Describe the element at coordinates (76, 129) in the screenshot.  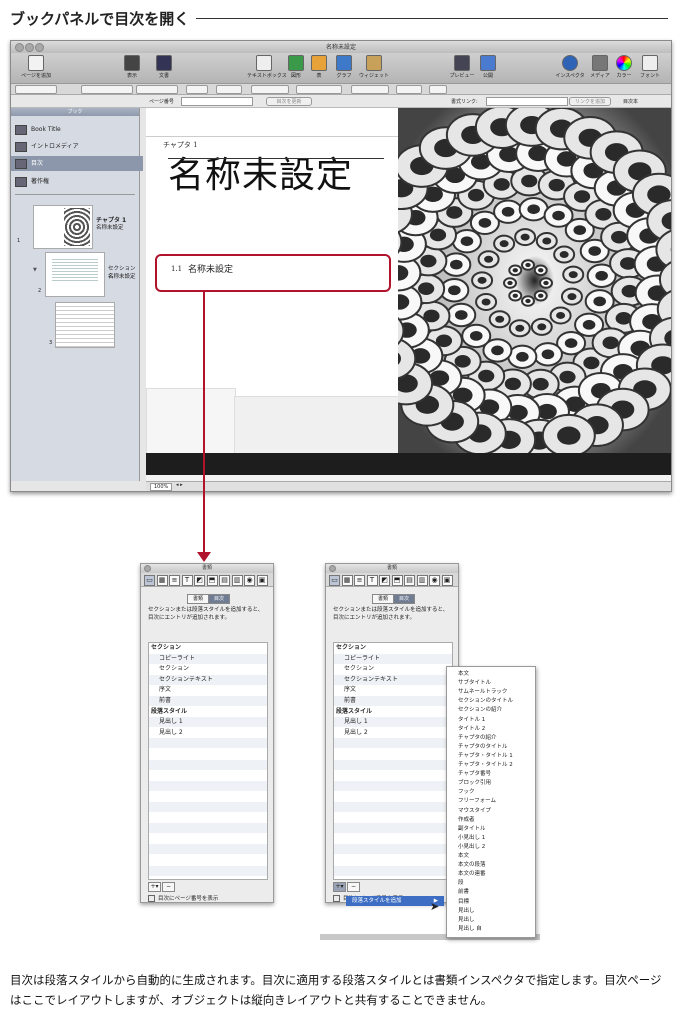
I see `sidebar-item-book-title: Book Title` at that location.